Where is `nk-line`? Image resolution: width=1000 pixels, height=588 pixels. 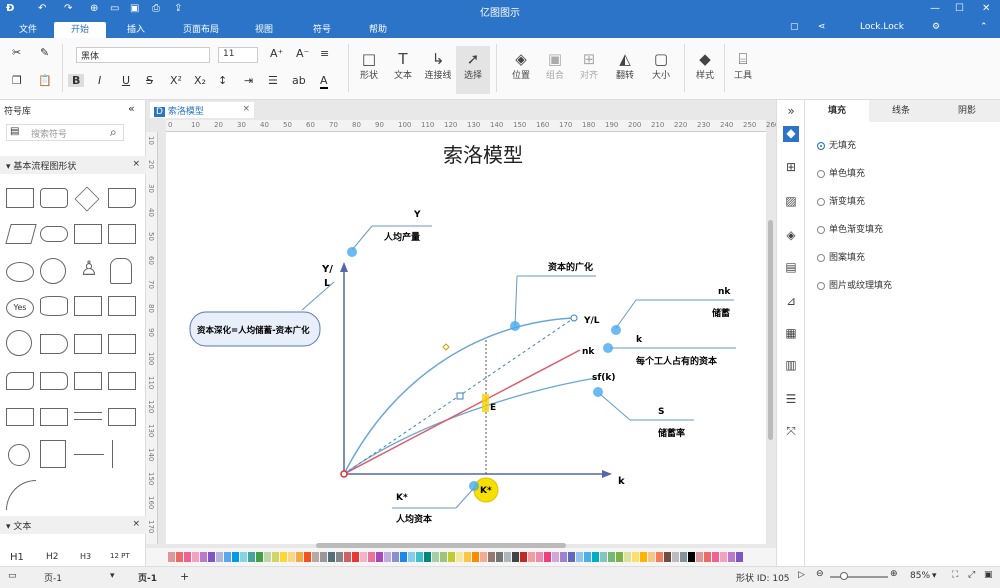
nk-line is located at coordinates (462, 412).